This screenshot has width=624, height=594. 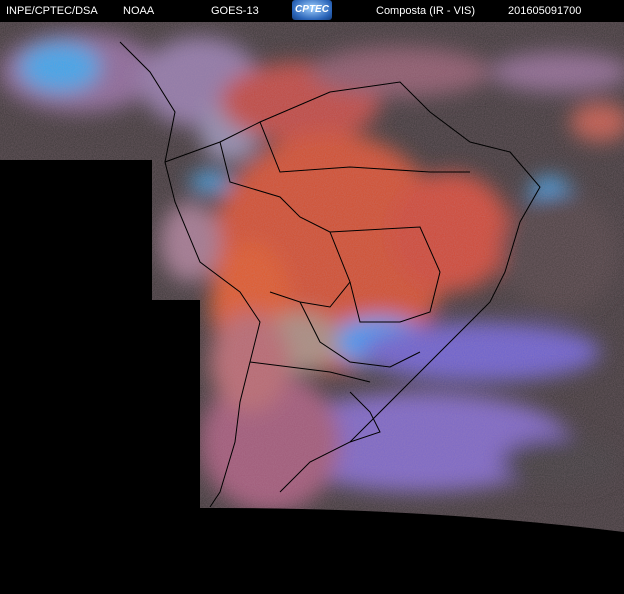 I want to click on product-label: Composta (IR - VIS), so click(x=426, y=11).